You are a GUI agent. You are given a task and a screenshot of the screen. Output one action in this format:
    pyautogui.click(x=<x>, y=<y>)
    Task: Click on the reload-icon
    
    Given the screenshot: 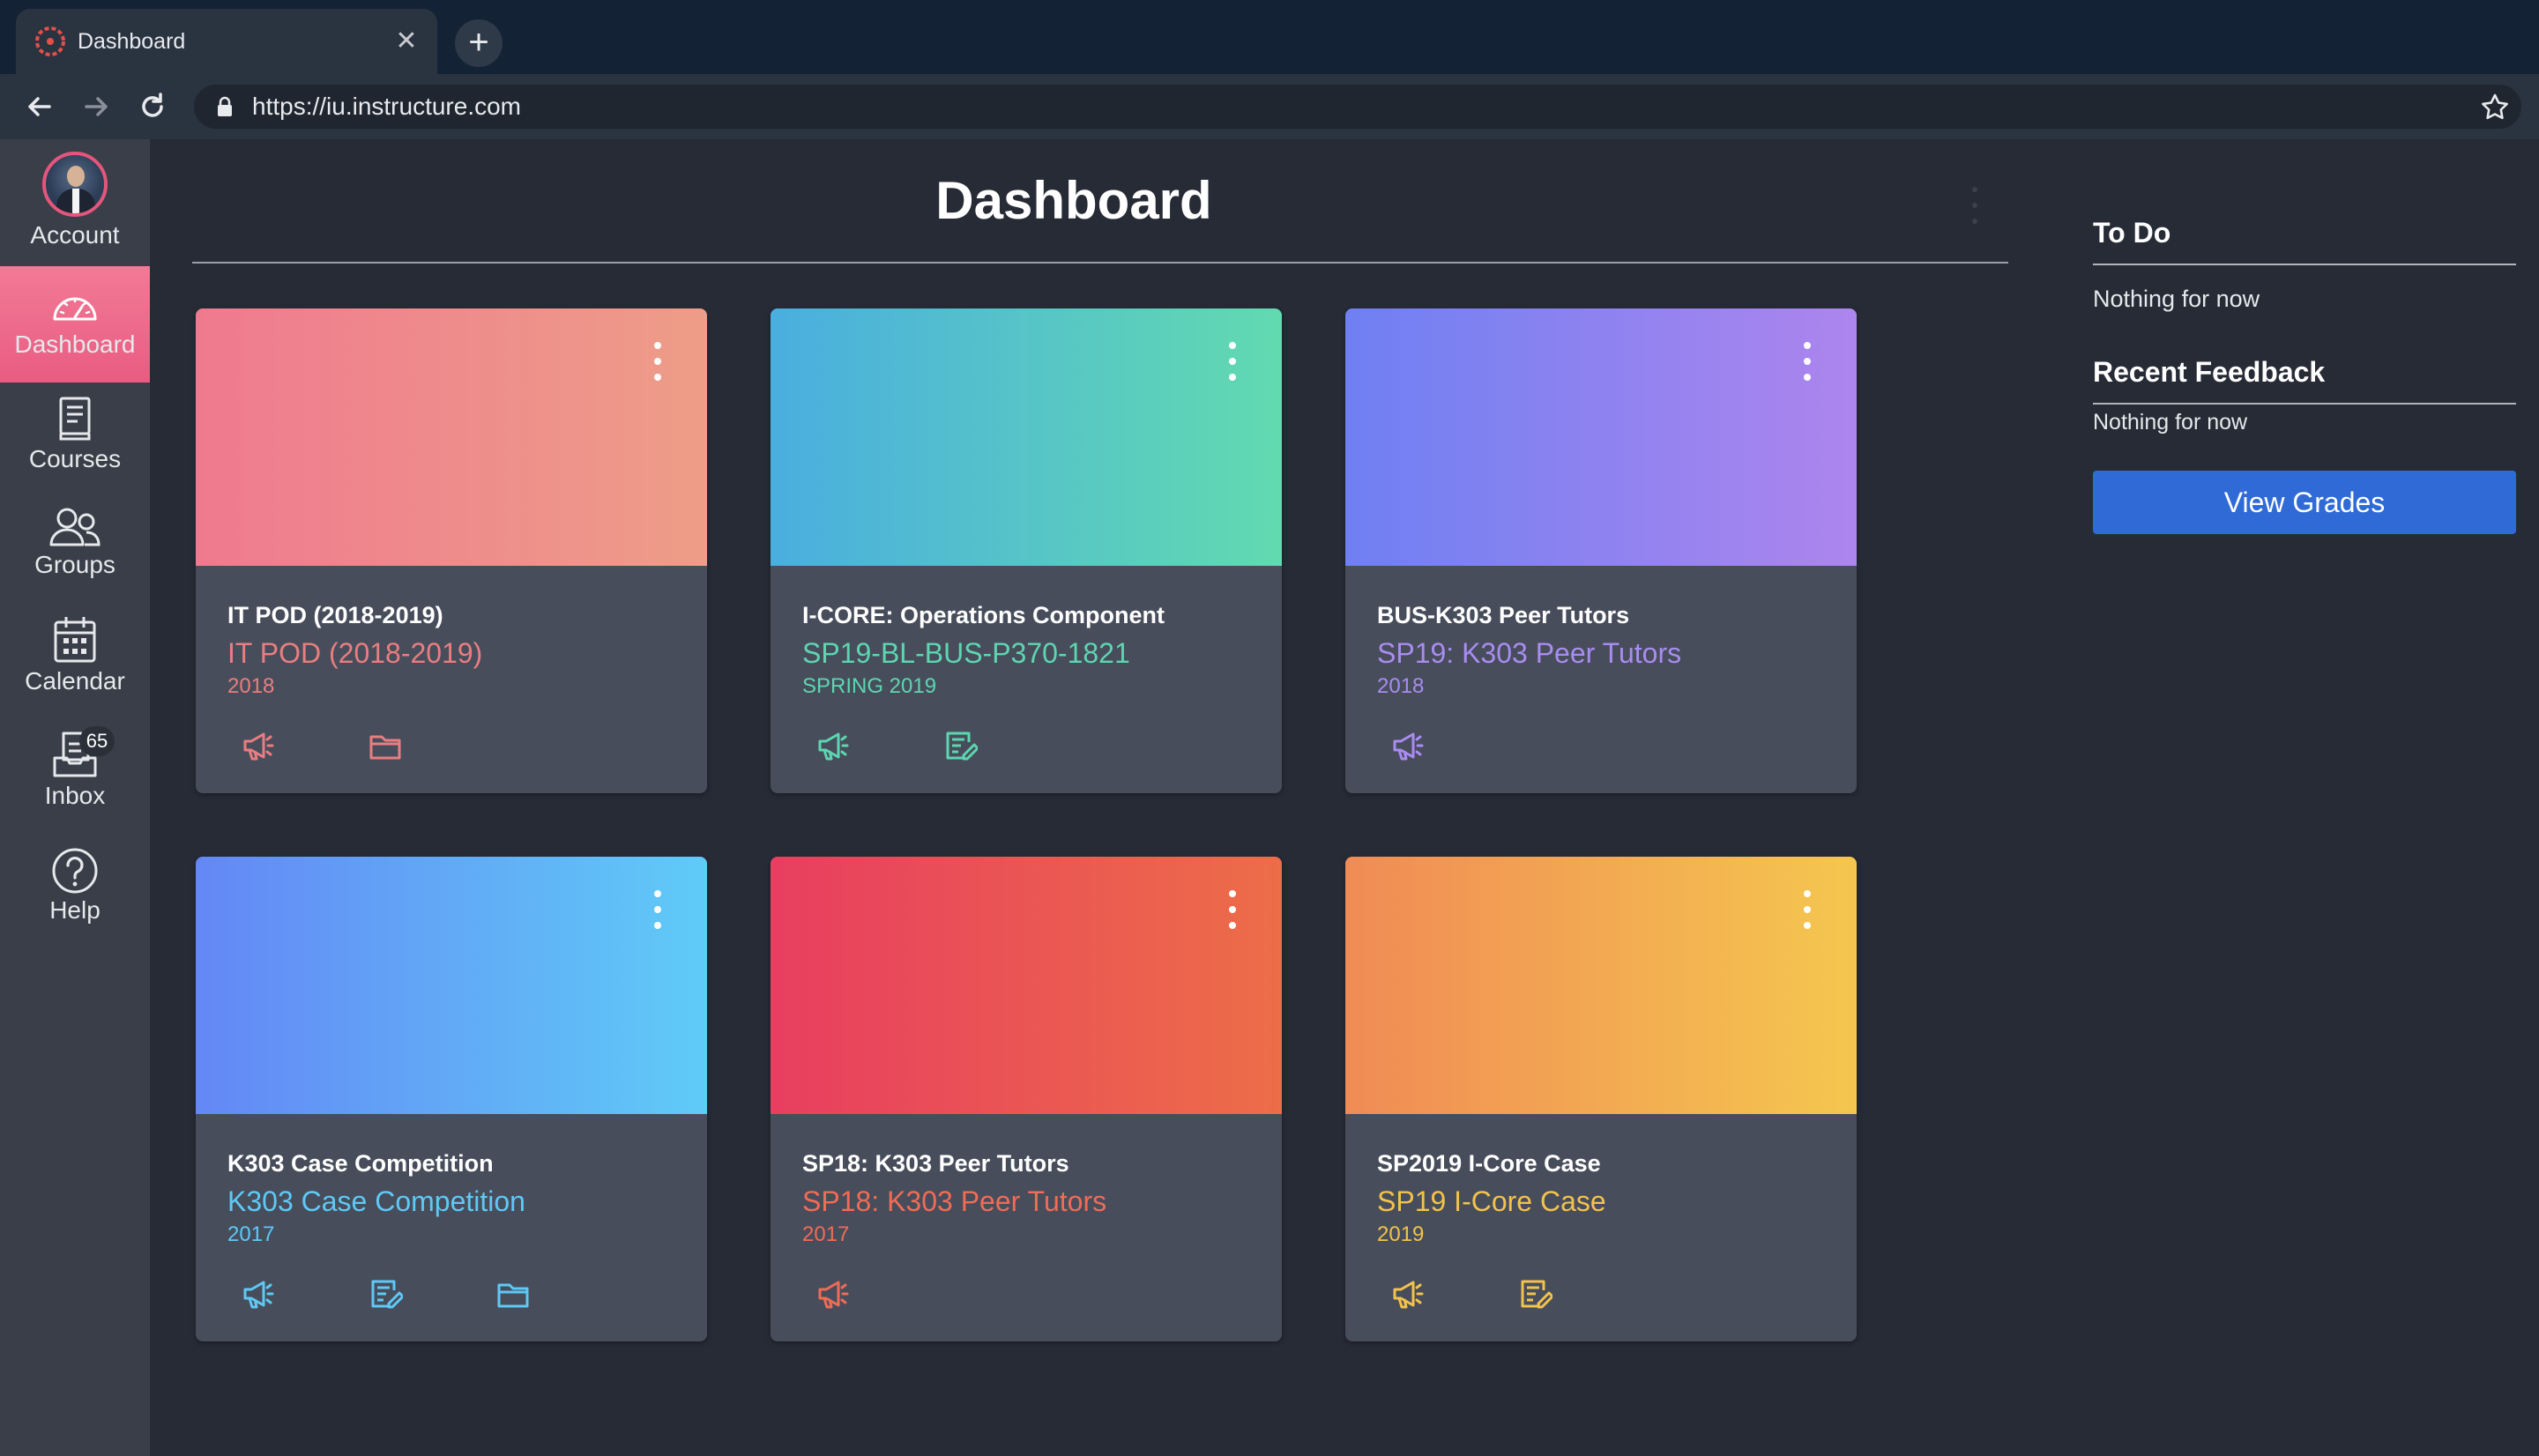 What is the action you would take?
    pyautogui.click(x=152, y=106)
    